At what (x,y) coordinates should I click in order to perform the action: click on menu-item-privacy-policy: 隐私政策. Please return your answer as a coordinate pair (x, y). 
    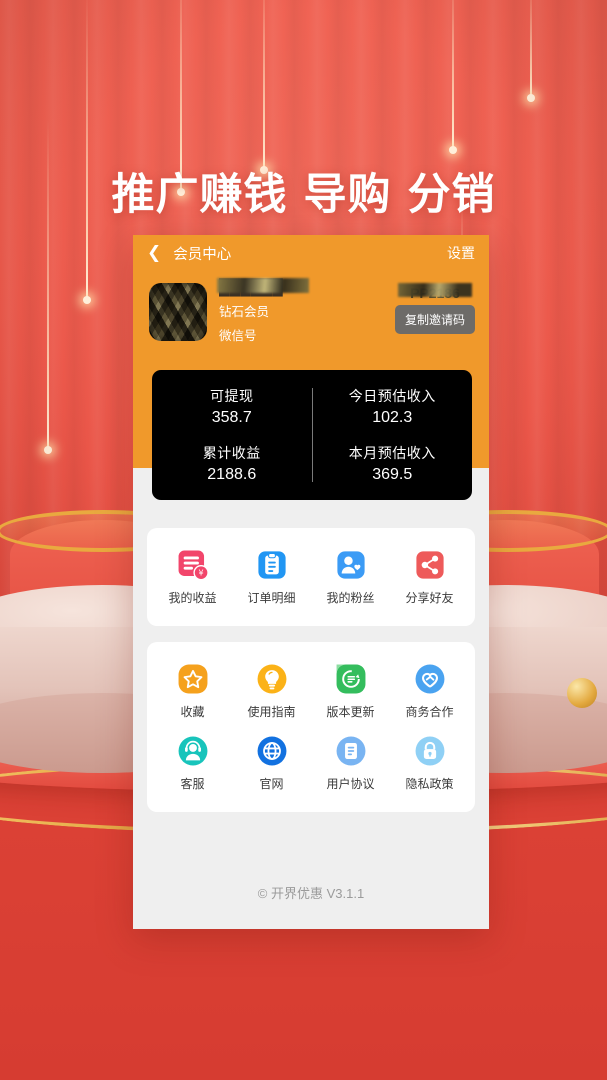
    Looking at the image, I should click on (429, 764).